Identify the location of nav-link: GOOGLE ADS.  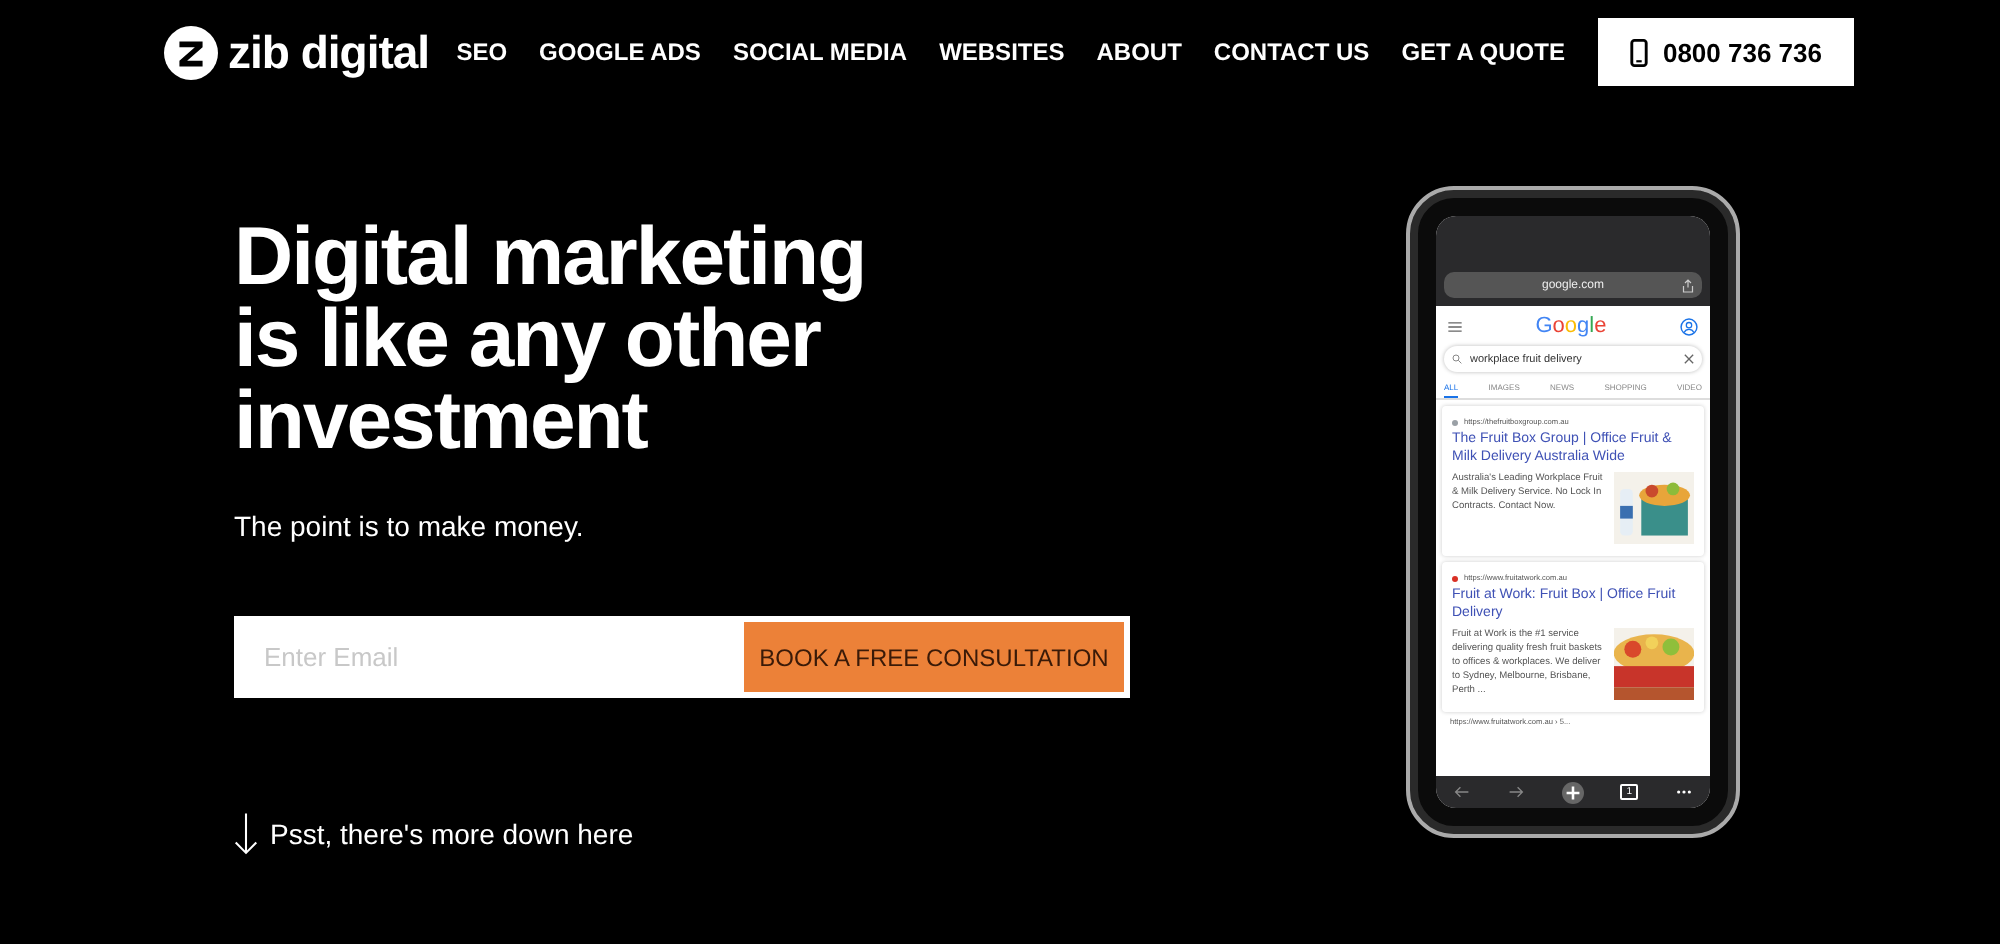
(620, 52).